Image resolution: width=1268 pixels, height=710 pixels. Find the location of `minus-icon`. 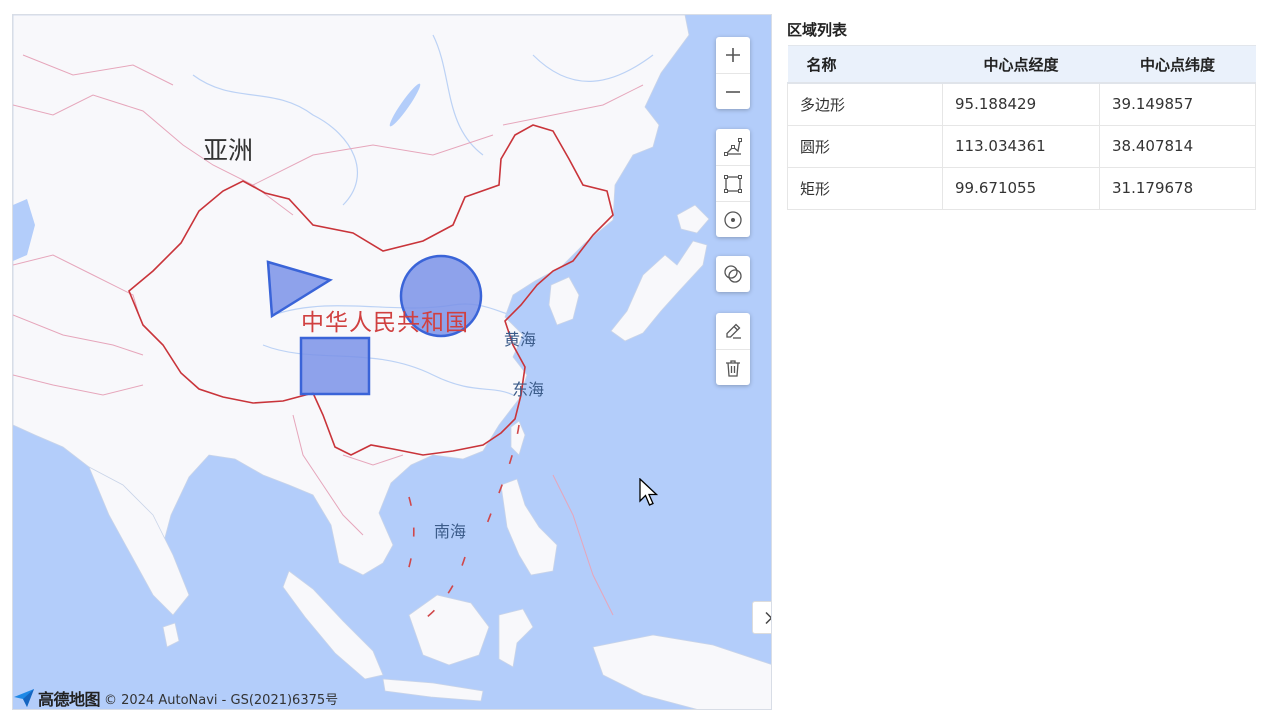

minus-icon is located at coordinates (733, 91).